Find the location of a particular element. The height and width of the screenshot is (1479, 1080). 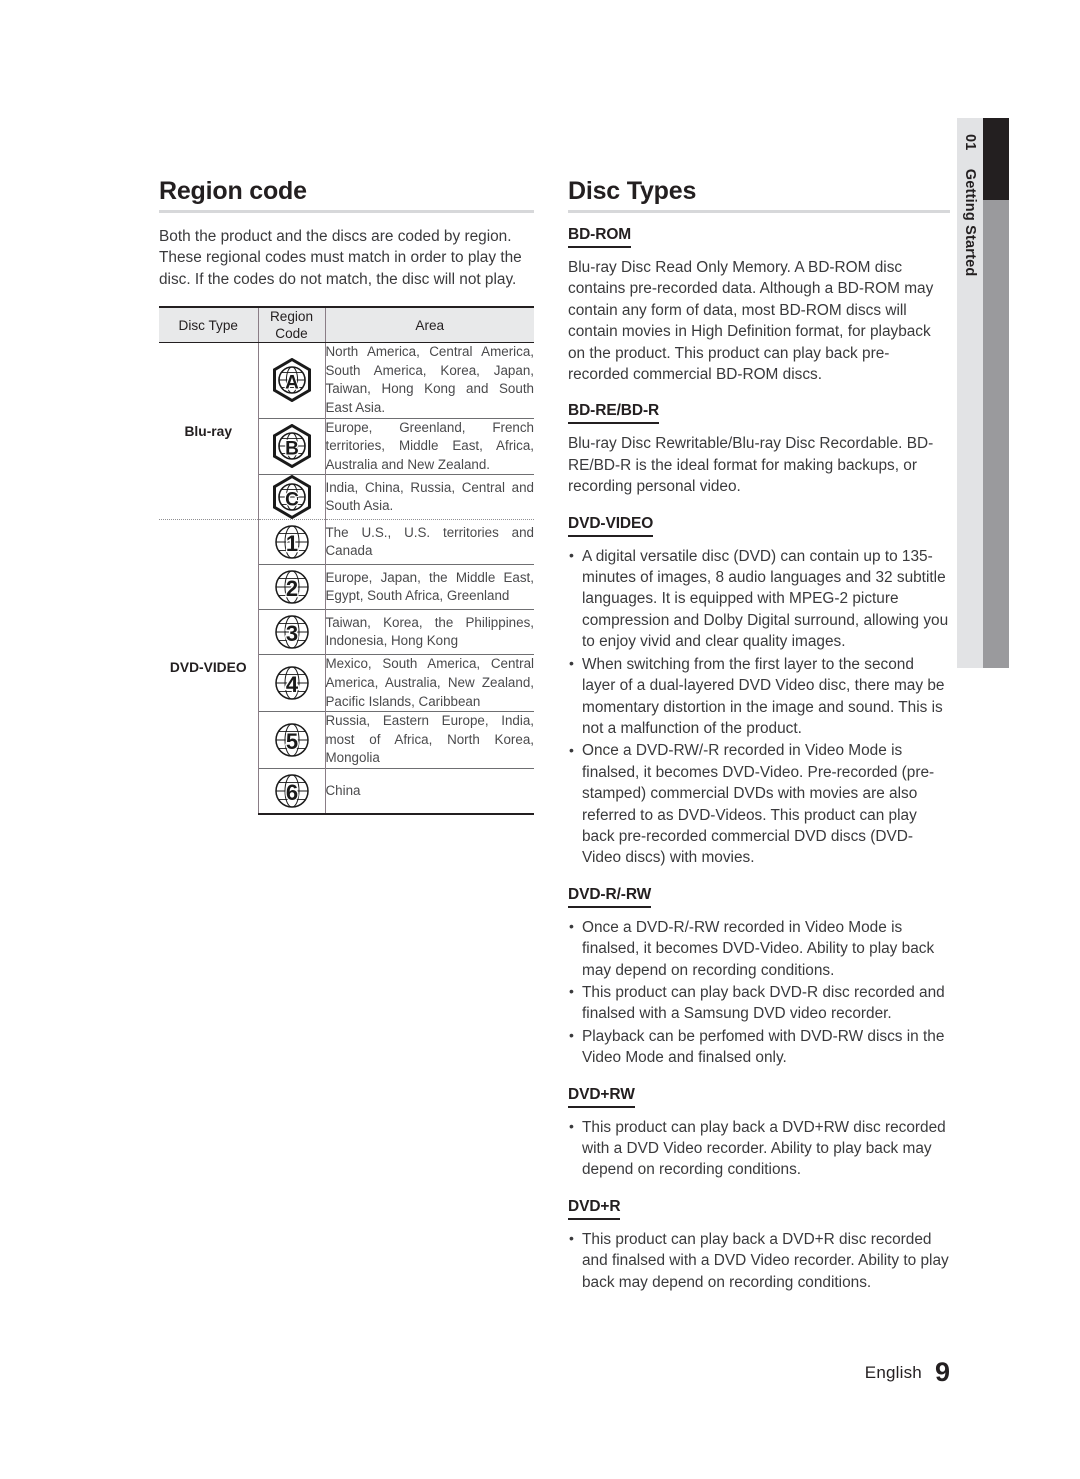

dvd-region-6-icon: 6 is located at coordinates (291, 791).